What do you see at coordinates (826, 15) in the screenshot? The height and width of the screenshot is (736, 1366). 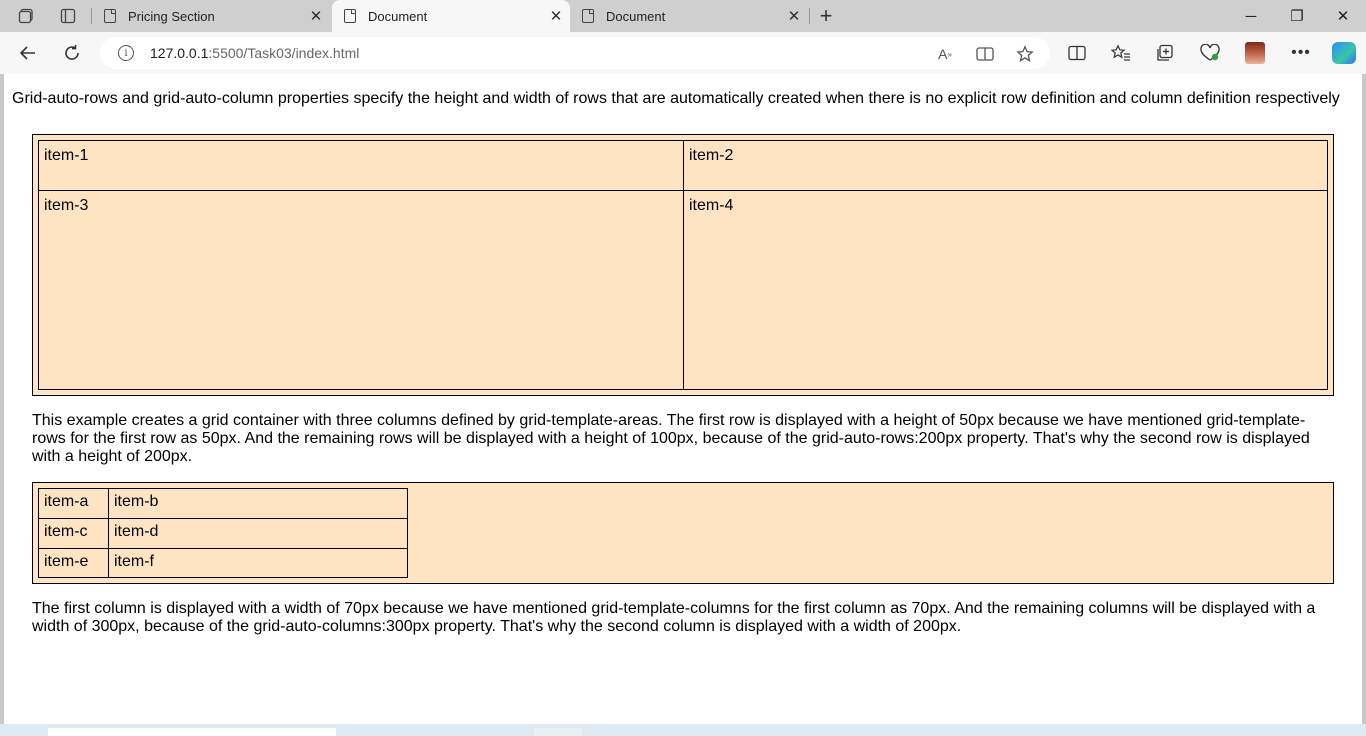 I see `new-tab-button: +` at bounding box center [826, 15].